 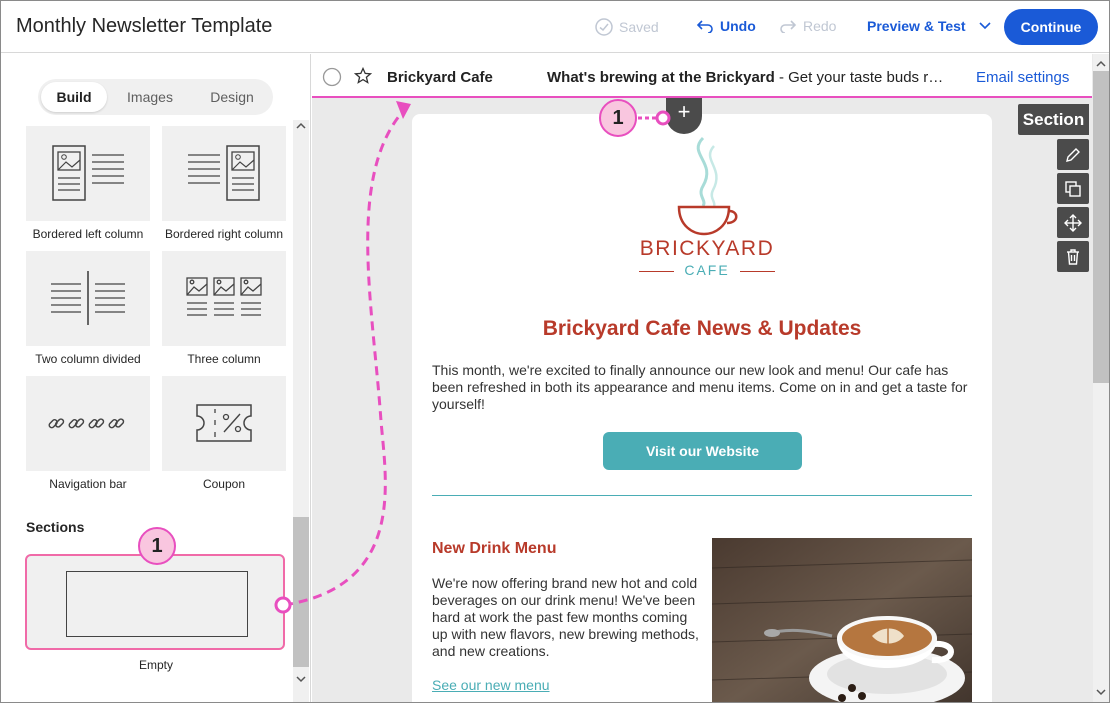 I want to click on section-label: Empty, so click(x=155, y=665).